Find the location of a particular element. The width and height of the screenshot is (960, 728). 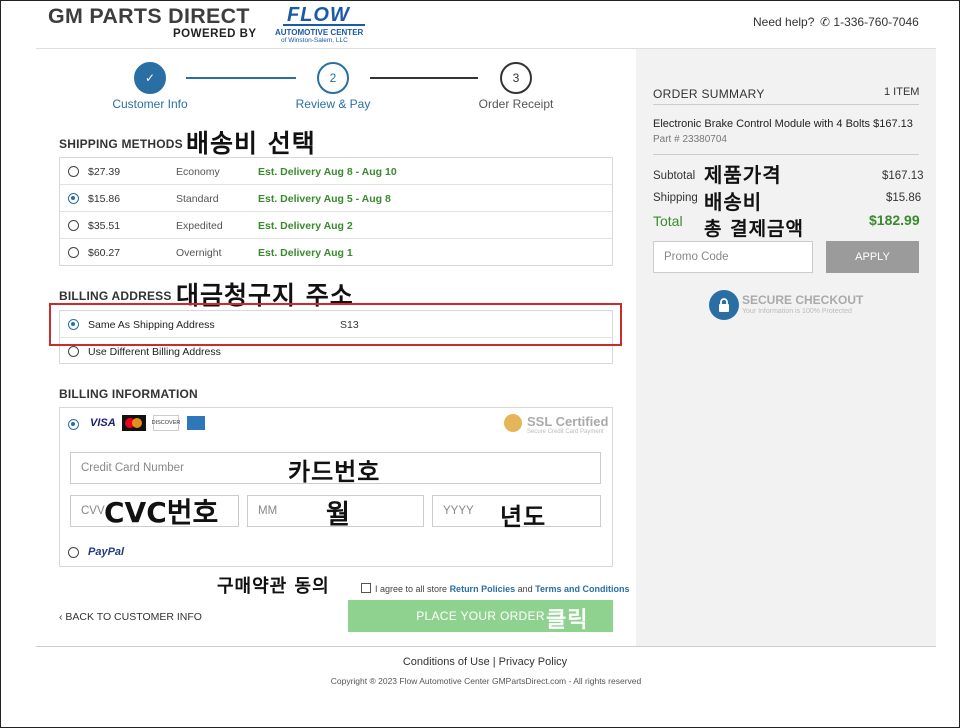

partner-logo-bar is located at coordinates (324, 25).